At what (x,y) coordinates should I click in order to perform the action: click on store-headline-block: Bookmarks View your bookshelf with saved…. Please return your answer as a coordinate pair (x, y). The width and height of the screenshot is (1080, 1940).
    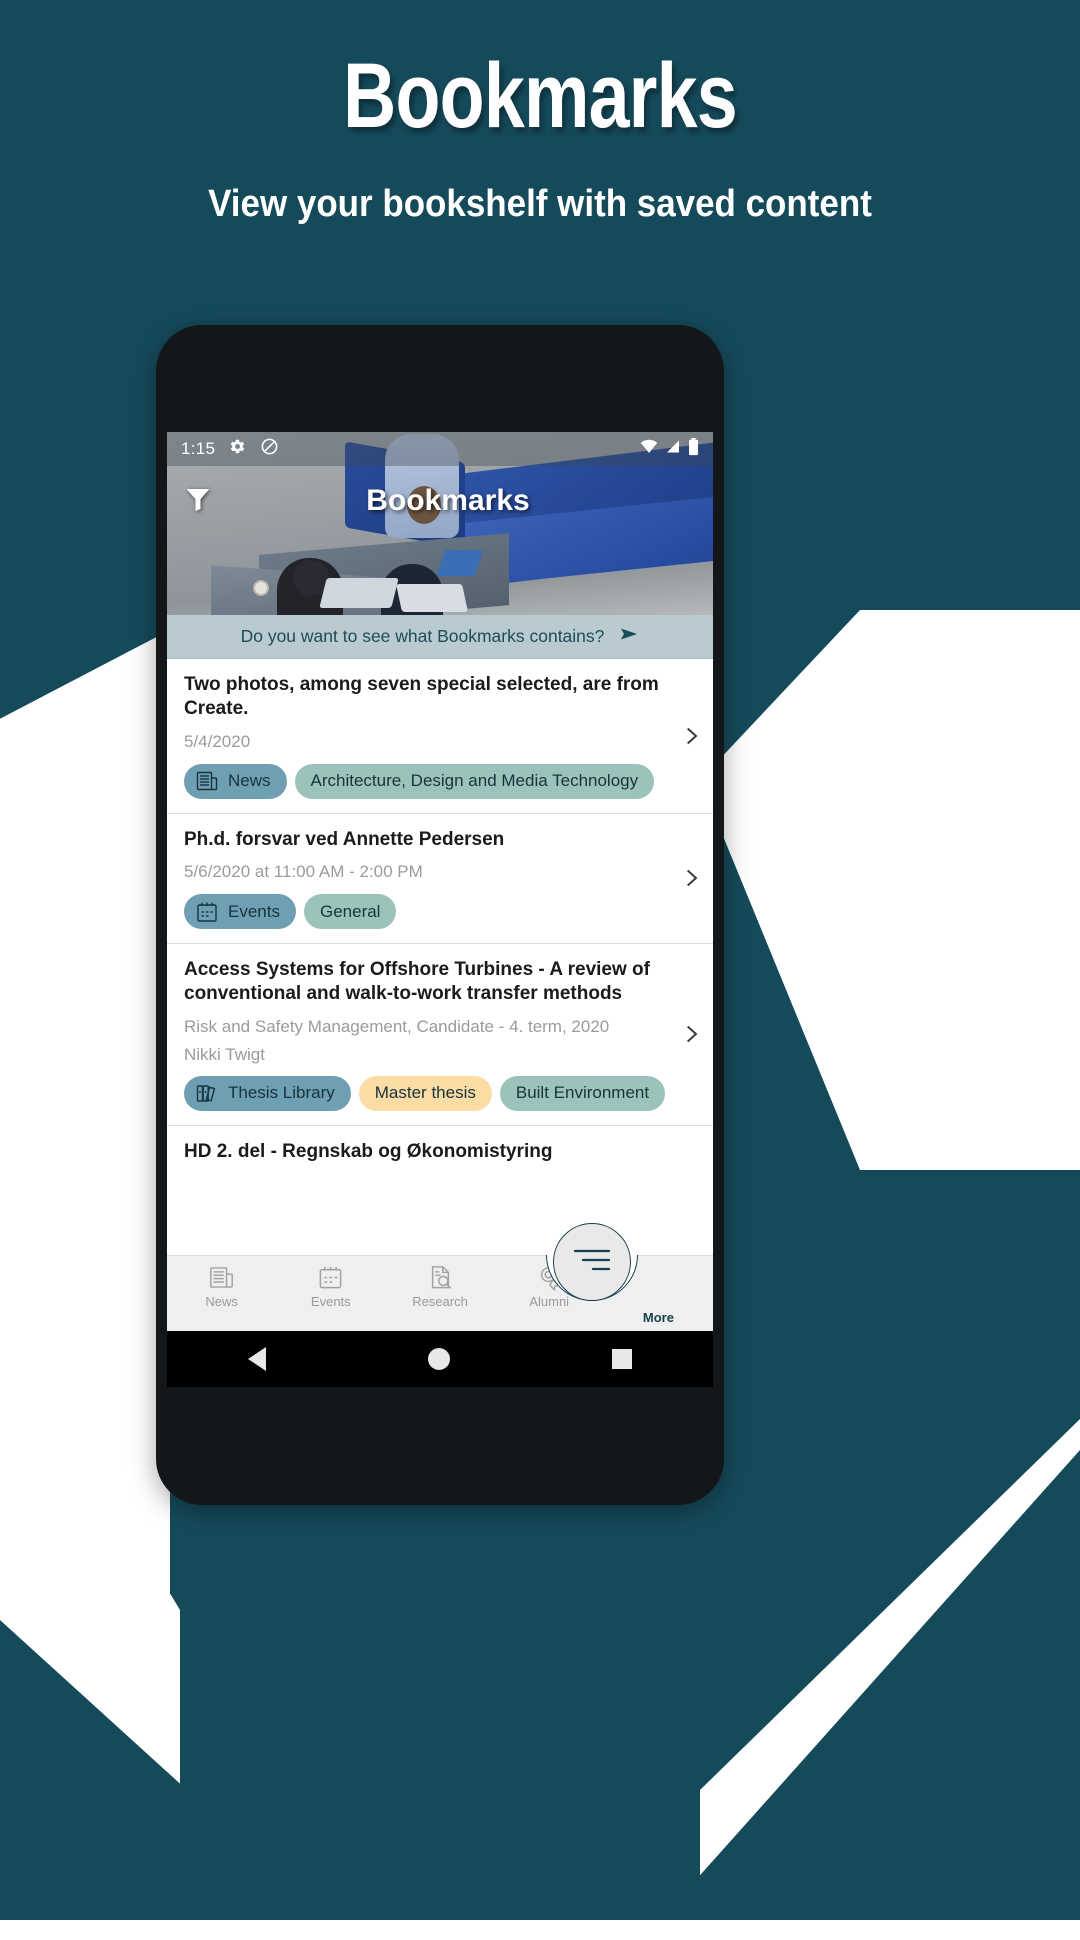
    Looking at the image, I should click on (540, 113).